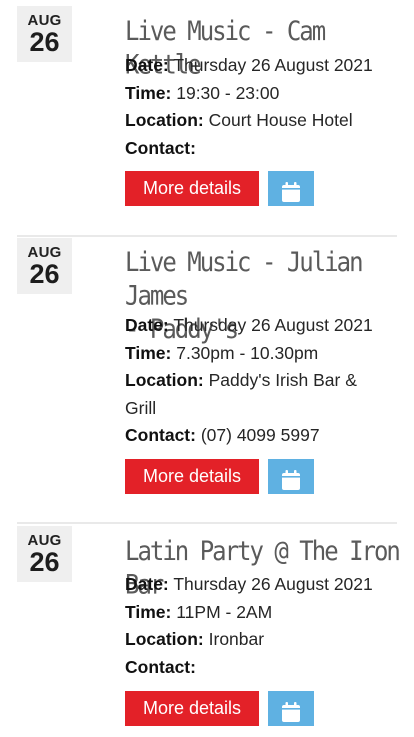 The width and height of the screenshot is (414, 737). I want to click on event-time-row: Time: 7.30pm - 10.30pm, so click(264, 354).